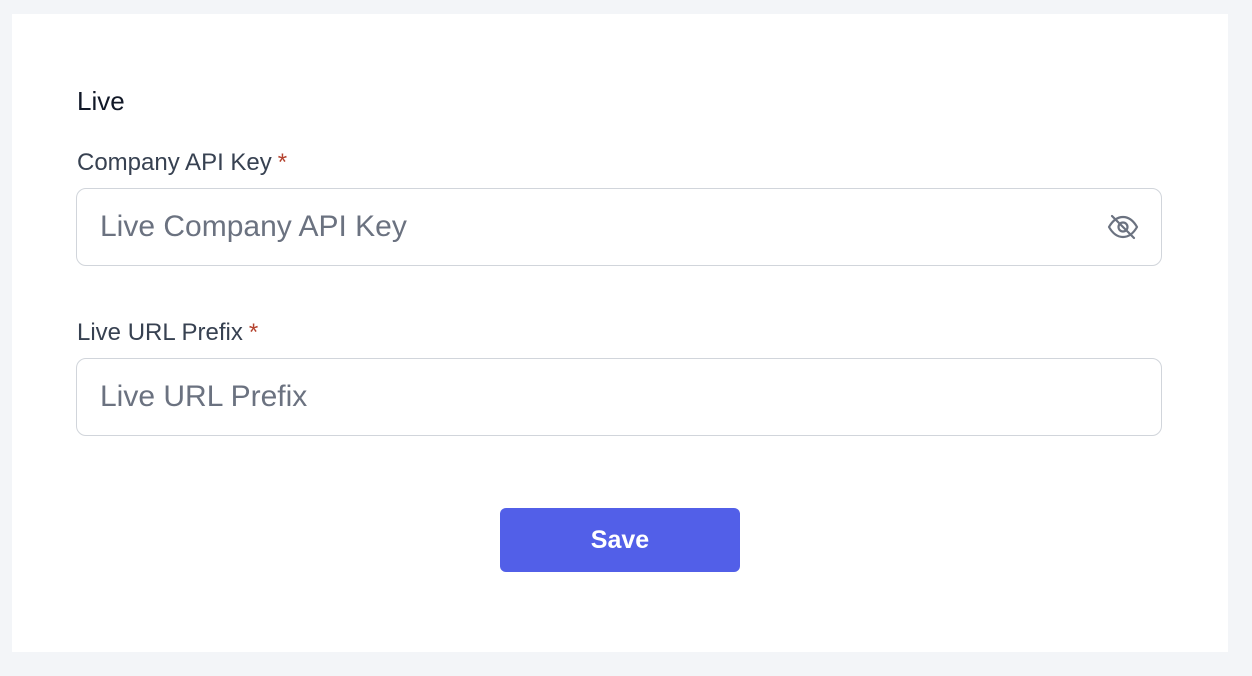 This screenshot has width=1252, height=676. I want to click on api-key-input, so click(619, 227).